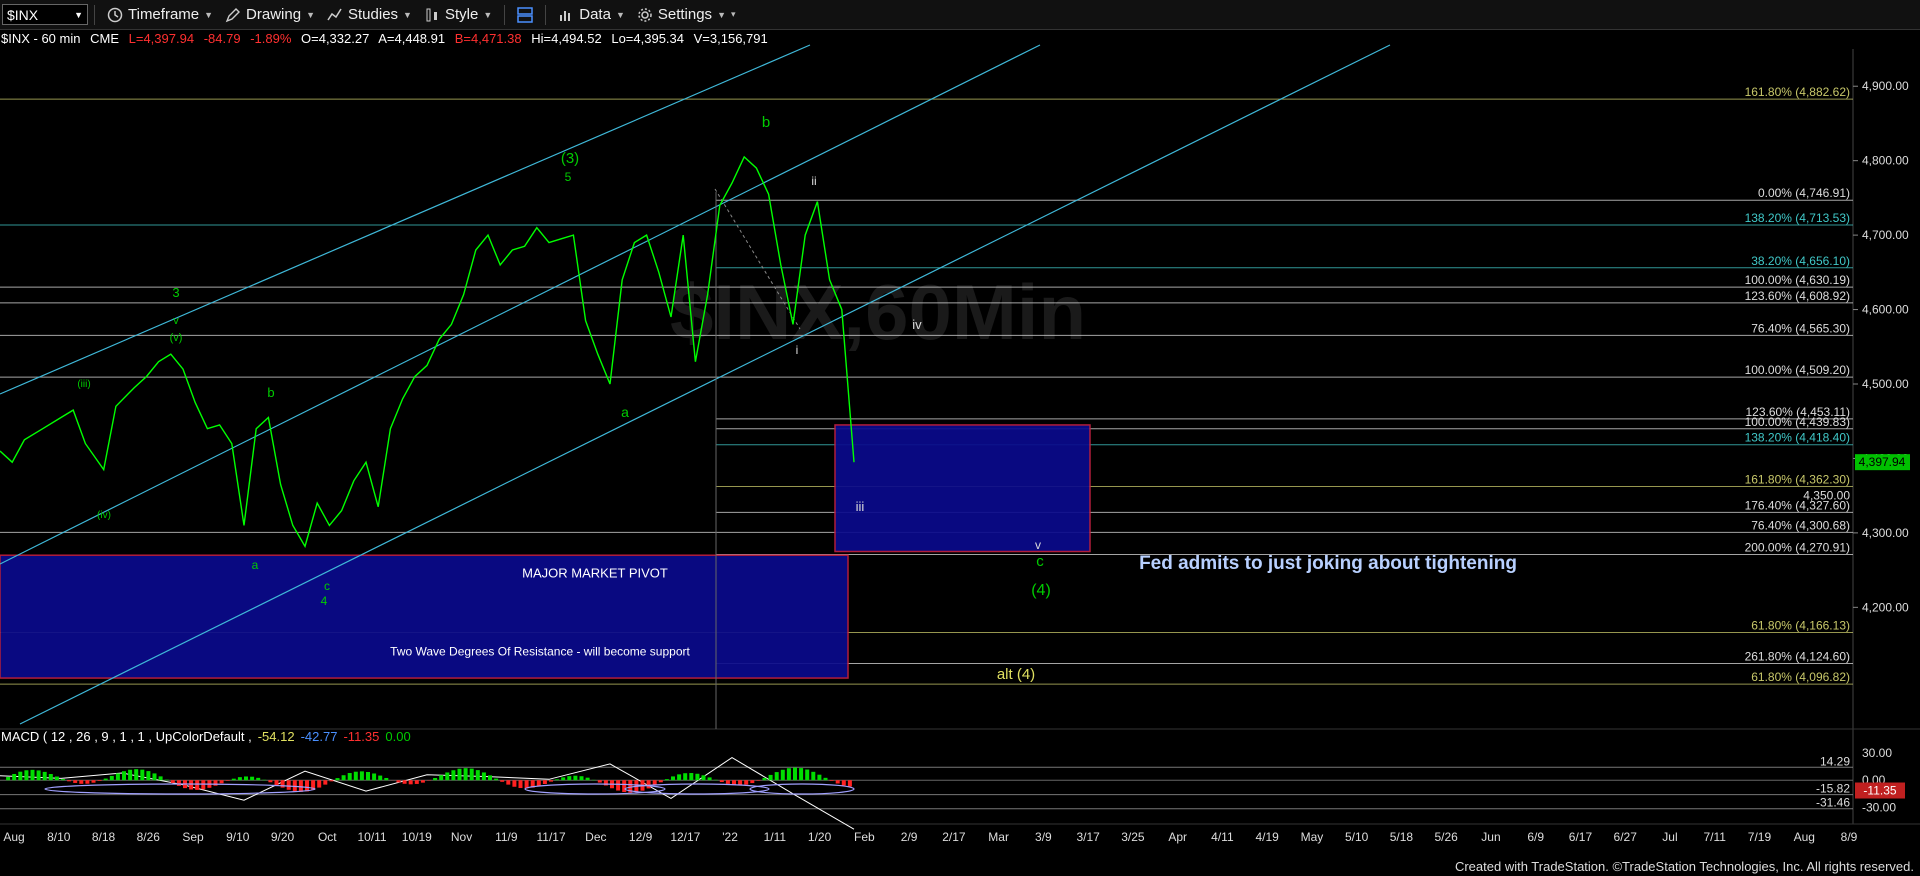 The image size is (1920, 876). What do you see at coordinates (570, 158) in the screenshot?
I see `wave-label: (3)` at bounding box center [570, 158].